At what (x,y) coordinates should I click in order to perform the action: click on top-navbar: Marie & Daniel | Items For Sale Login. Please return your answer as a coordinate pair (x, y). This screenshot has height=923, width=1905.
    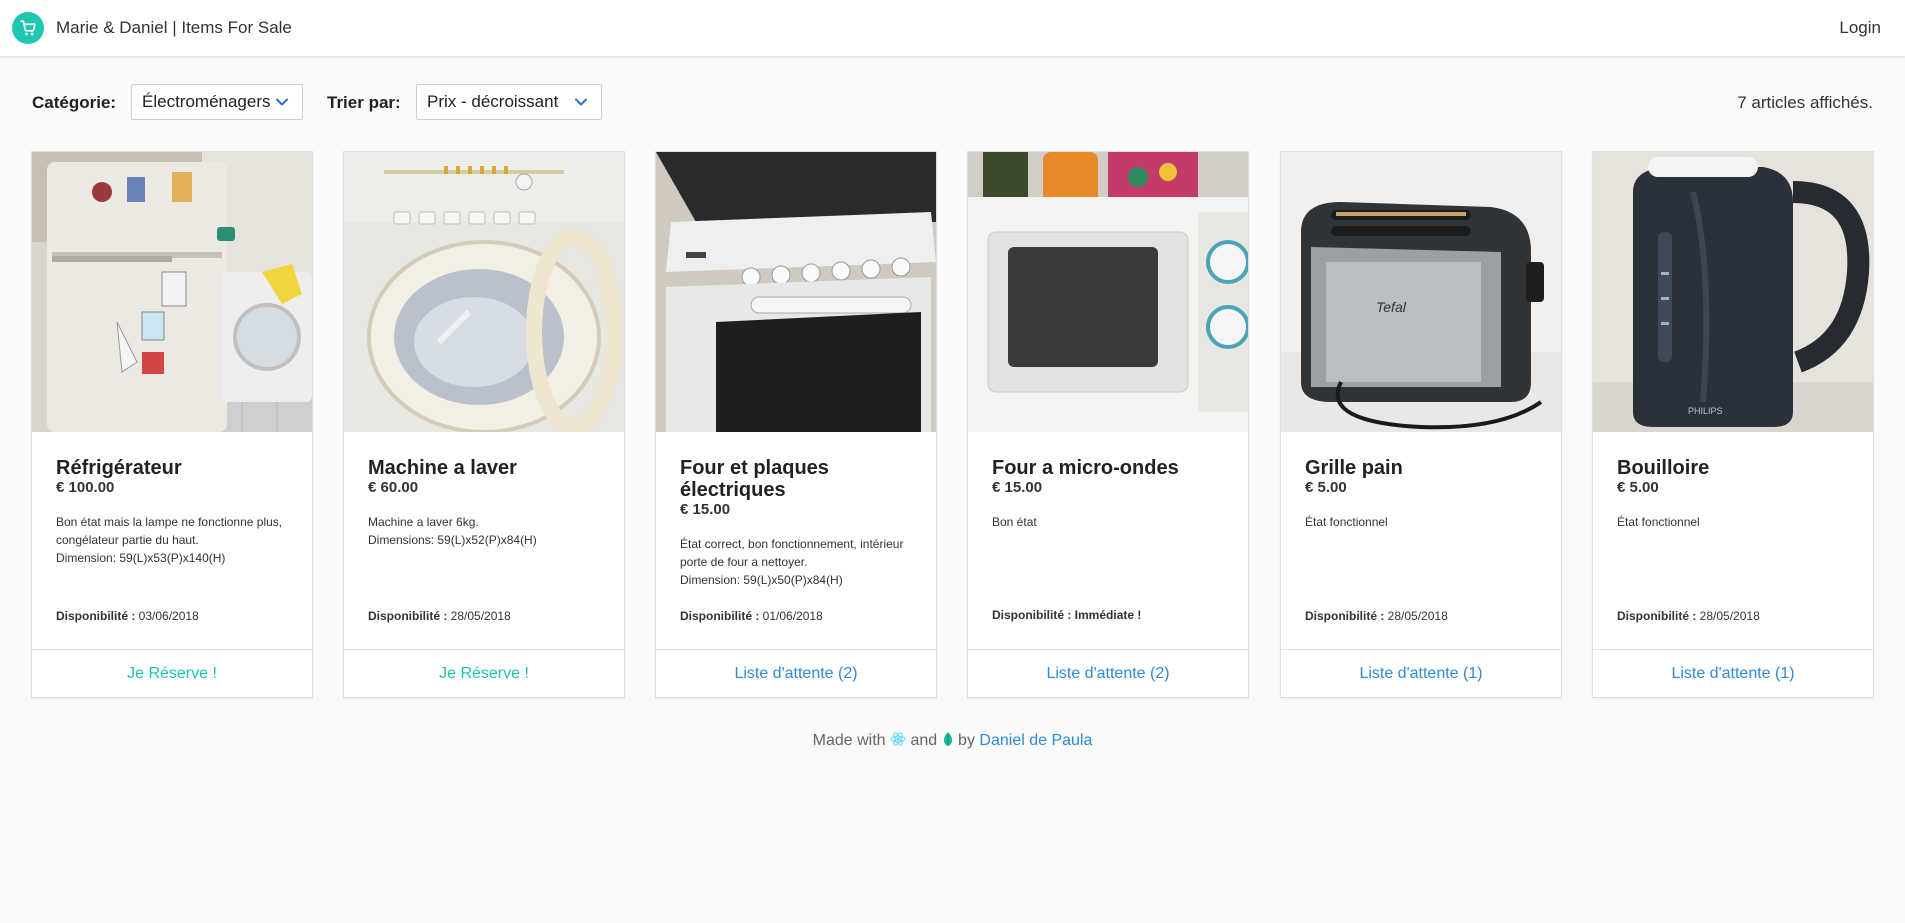
    Looking at the image, I should click on (952, 28).